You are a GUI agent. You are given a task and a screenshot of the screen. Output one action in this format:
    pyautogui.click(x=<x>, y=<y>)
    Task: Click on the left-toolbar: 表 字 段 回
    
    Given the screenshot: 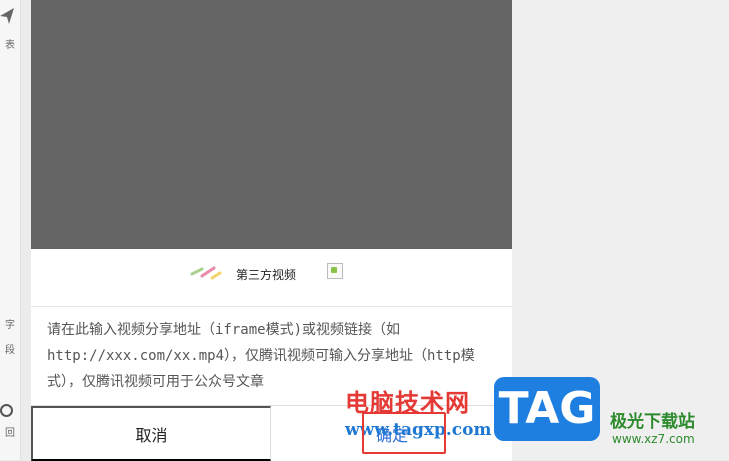 What is the action you would take?
    pyautogui.click(x=10, y=230)
    